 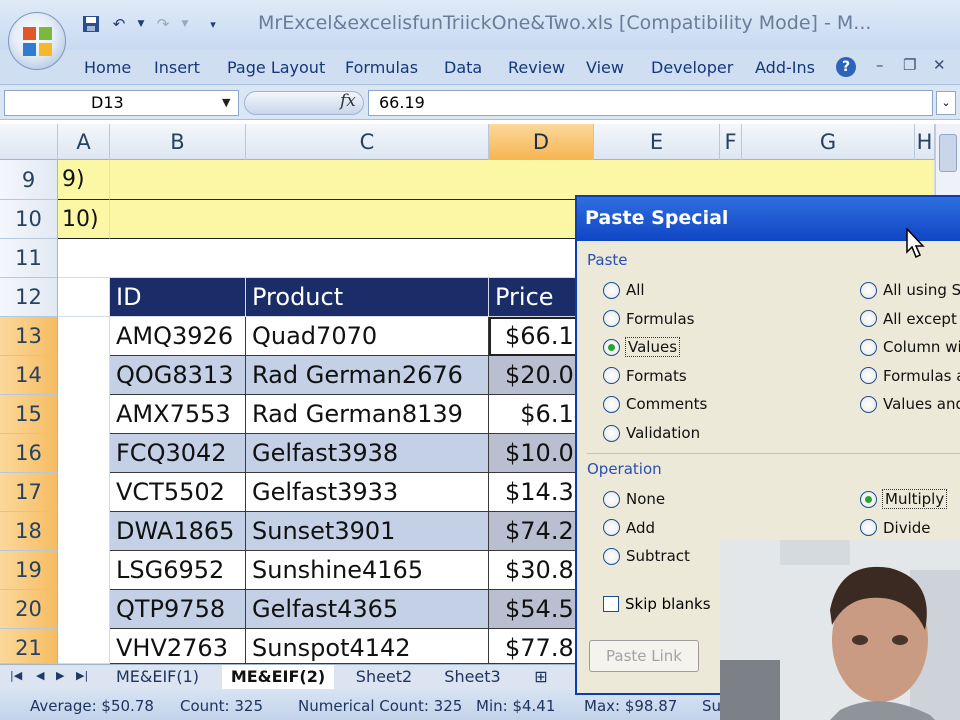 What do you see at coordinates (768, 219) in the screenshot?
I see `dialog-title: Paste Special` at bounding box center [768, 219].